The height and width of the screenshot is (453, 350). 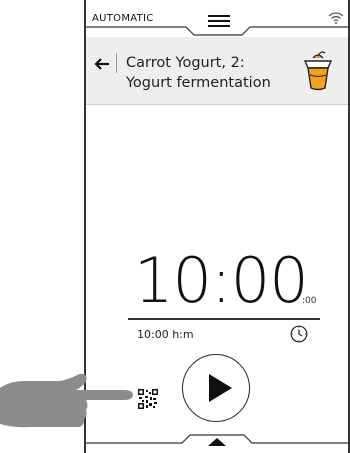 I want to click on status-bar: AUTOMATIC, so click(x=217, y=23).